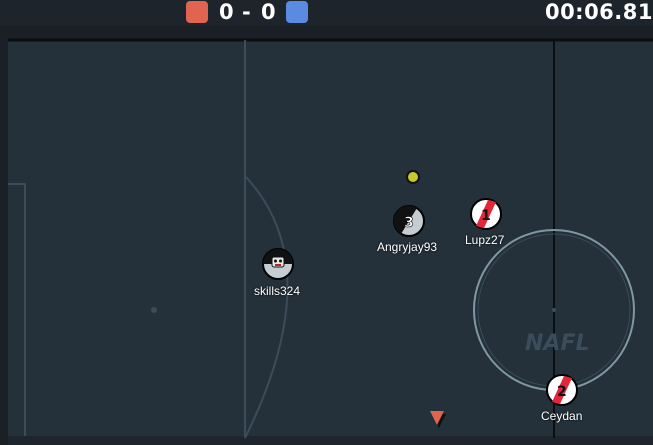 This screenshot has height=445, width=653. Describe the element at coordinates (4, 235) in the screenshot. I see `field-left-edge` at that location.